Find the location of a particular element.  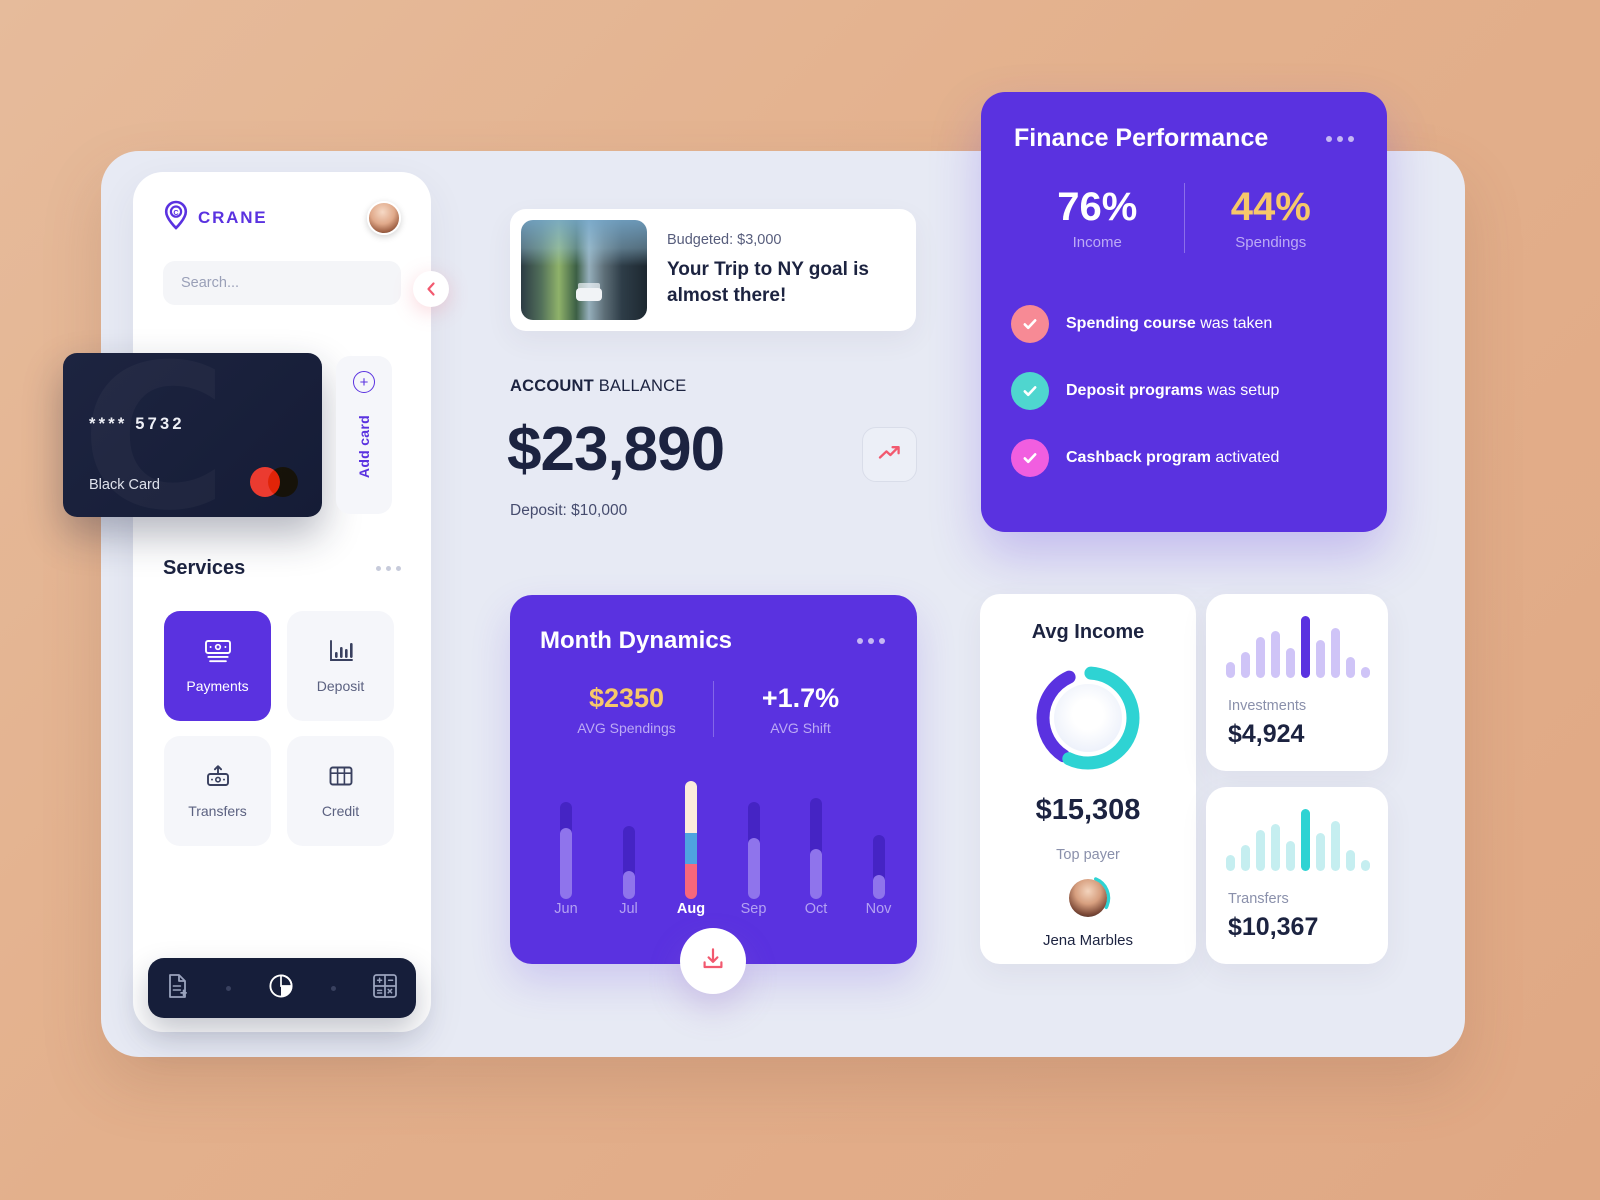

pie-chart-icon is located at coordinates (281, 988).